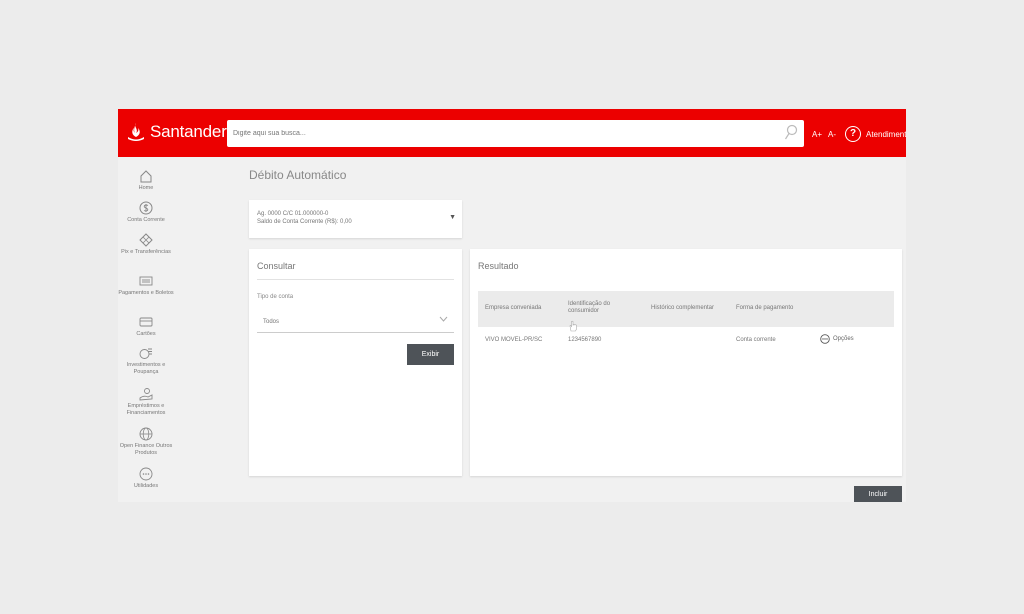  I want to click on search-icon, so click(791, 133).